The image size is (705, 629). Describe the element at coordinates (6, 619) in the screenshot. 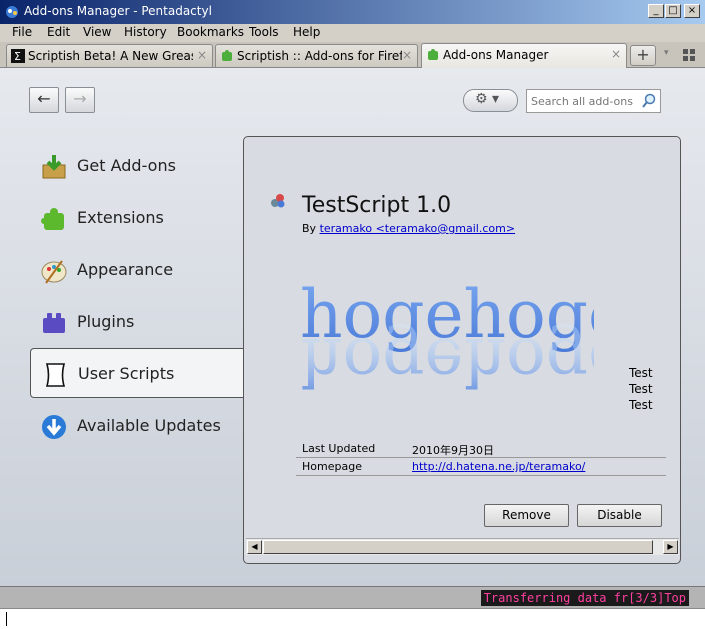

I see `text-cursor` at that location.